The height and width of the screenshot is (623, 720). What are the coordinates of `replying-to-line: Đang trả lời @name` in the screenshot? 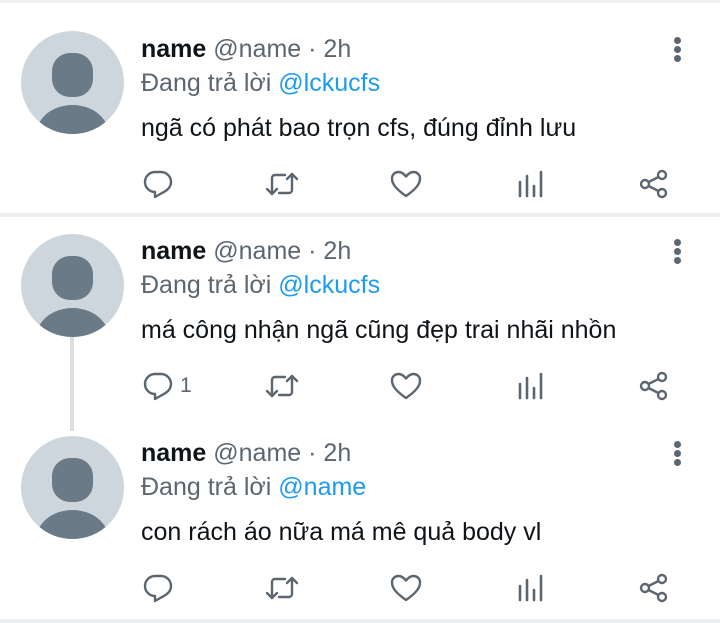 It's located at (253, 487).